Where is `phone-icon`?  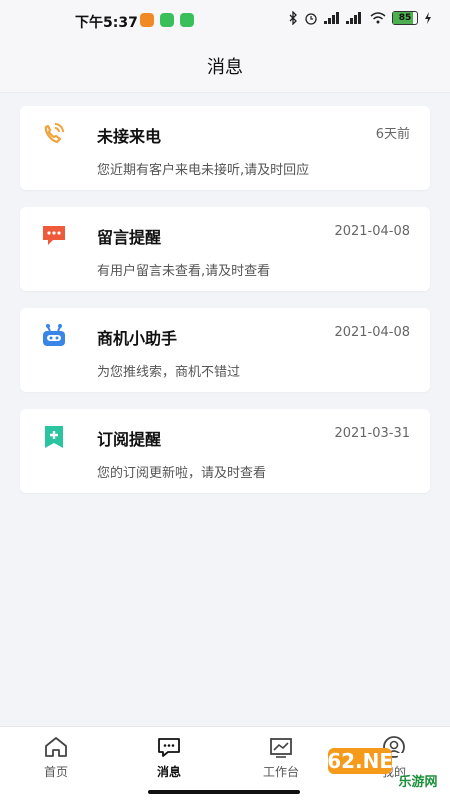
phone-icon is located at coordinates (54, 133).